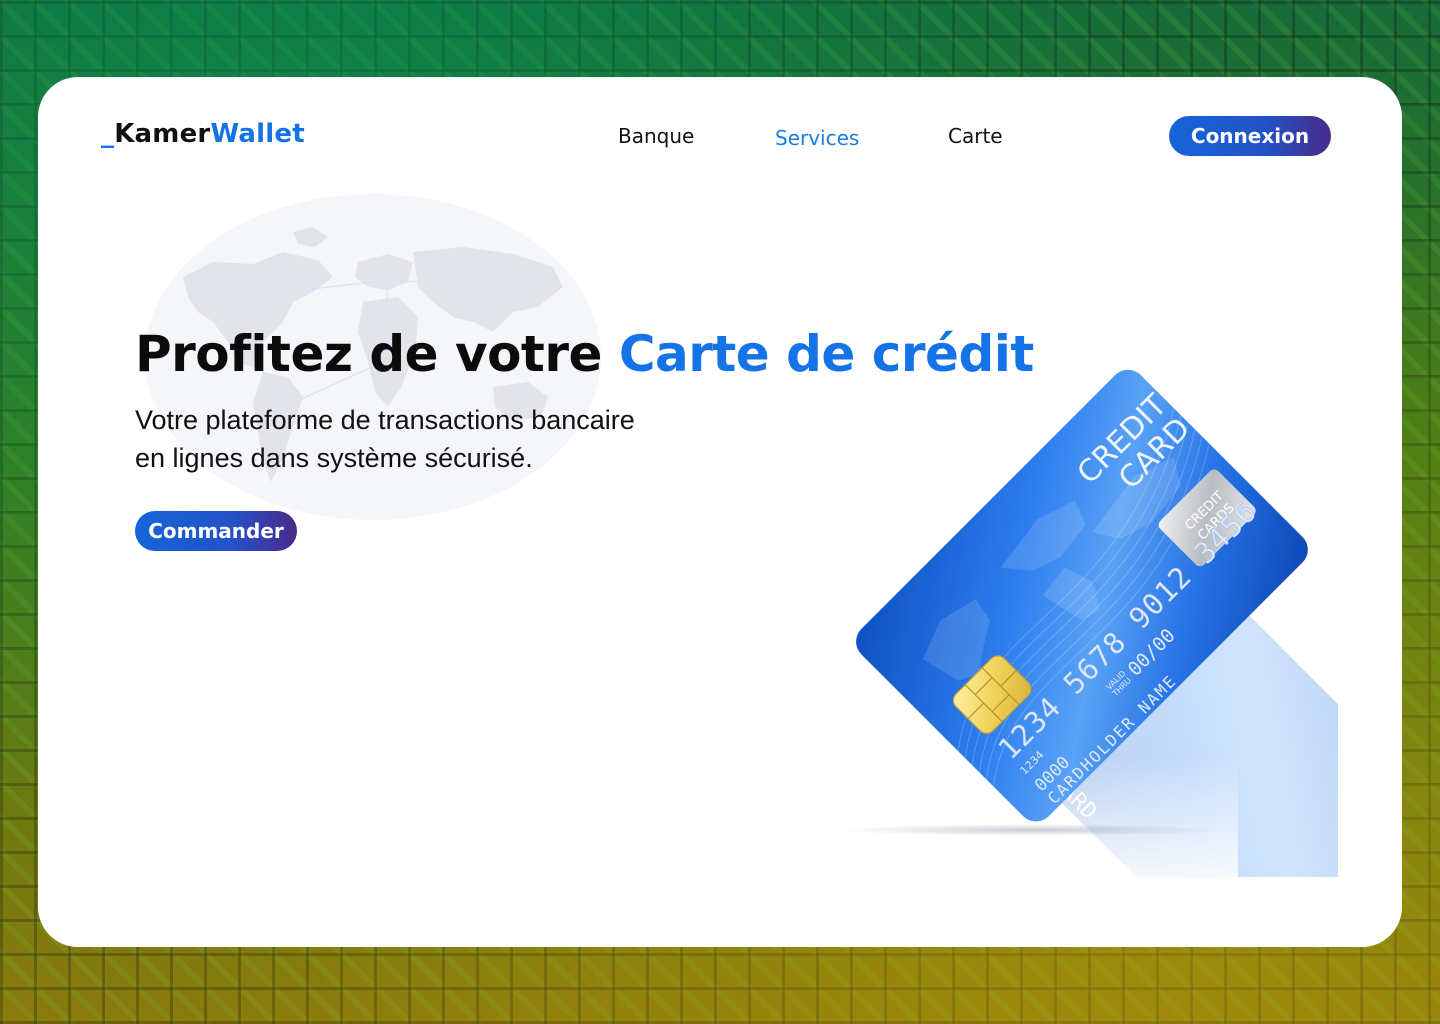 The image size is (1440, 1024). I want to click on order-button: Commander, so click(216, 531).